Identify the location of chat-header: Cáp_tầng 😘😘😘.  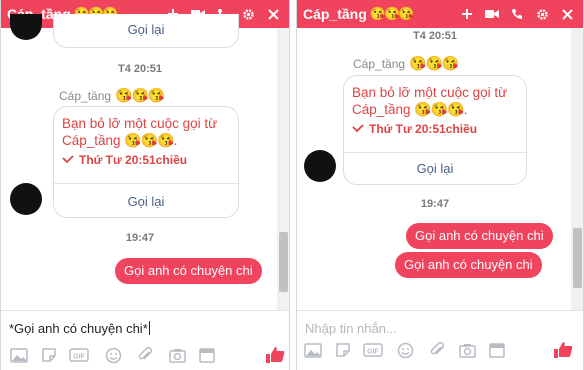
(440, 14).